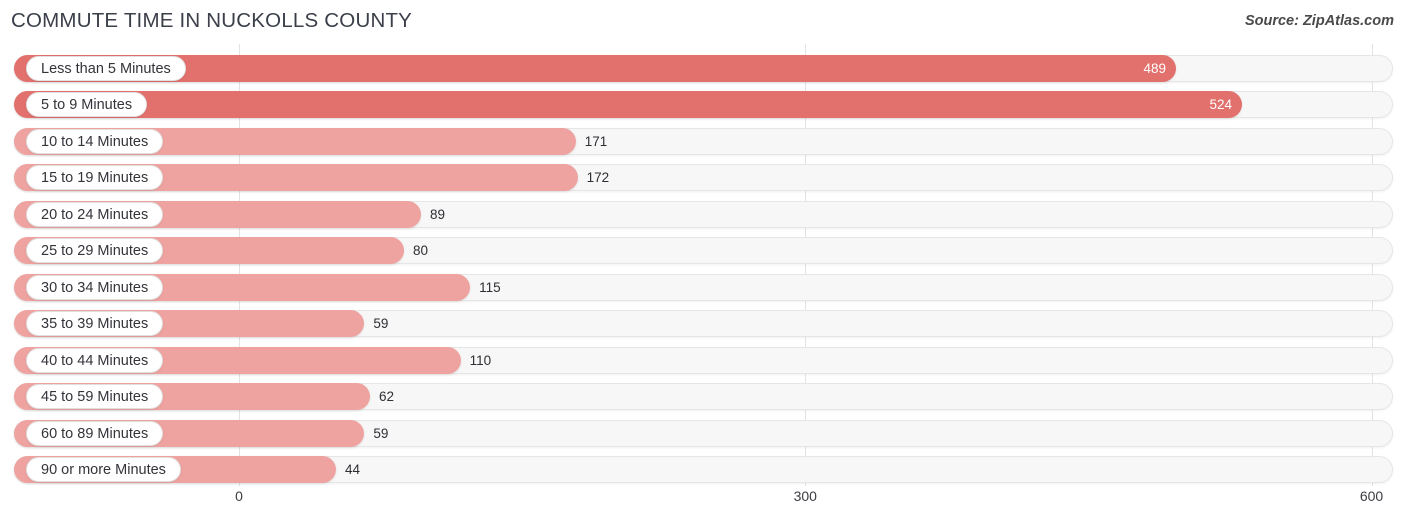 This screenshot has height=522, width=1406. I want to click on category-label: Less than 5 Minutes, so click(106, 68).